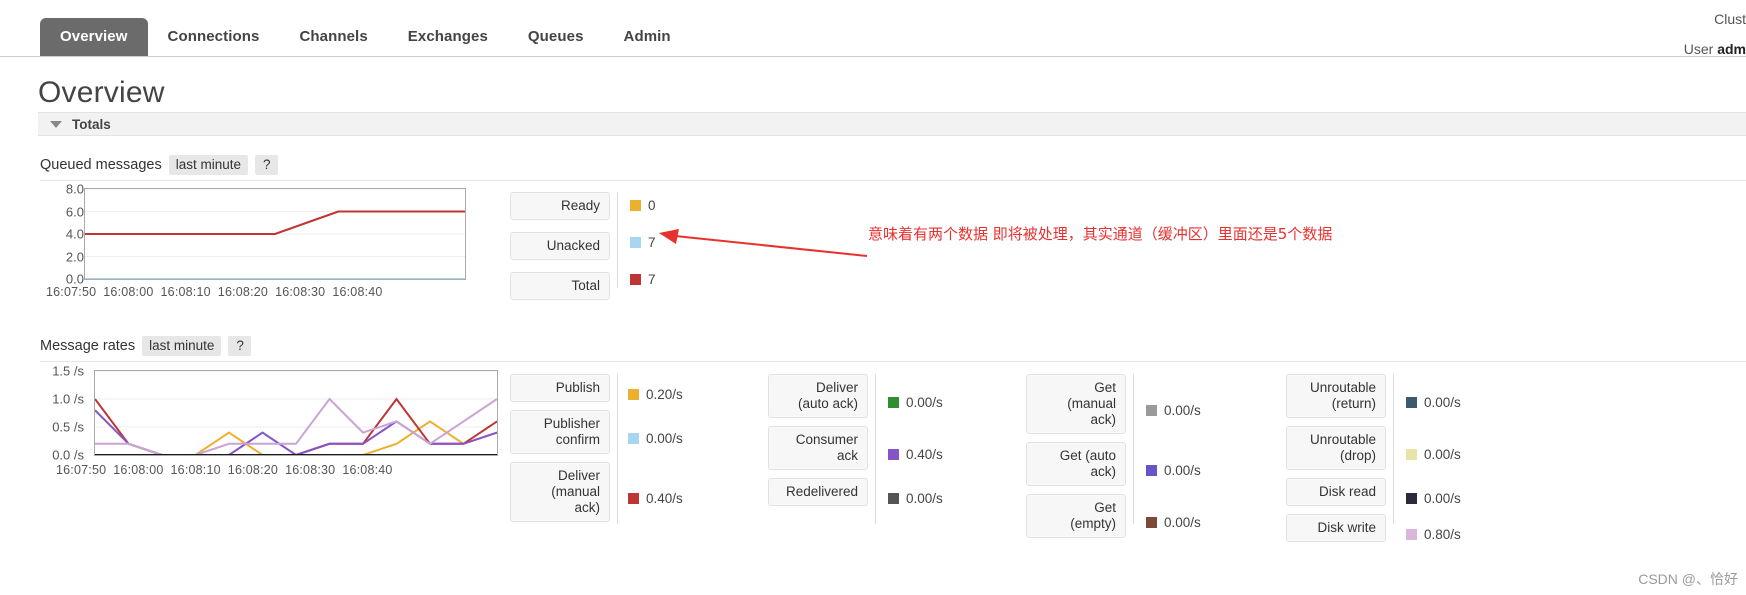  What do you see at coordinates (101, 92) in the screenshot?
I see `page-title: Overview` at bounding box center [101, 92].